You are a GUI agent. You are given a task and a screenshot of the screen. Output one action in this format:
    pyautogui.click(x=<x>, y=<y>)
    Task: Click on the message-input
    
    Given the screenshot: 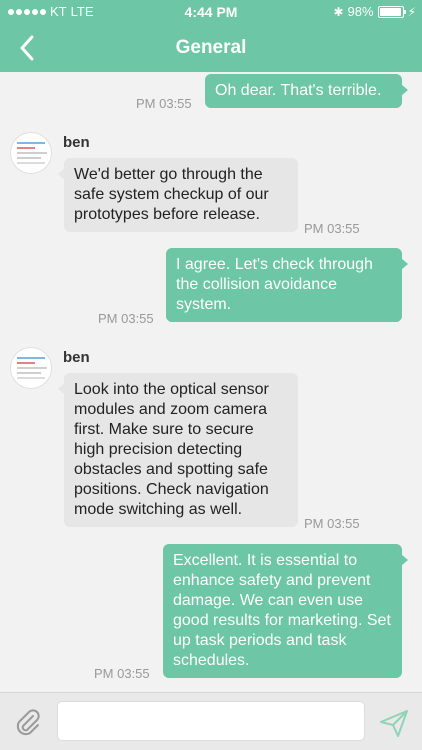 What is the action you would take?
    pyautogui.click(x=211, y=721)
    